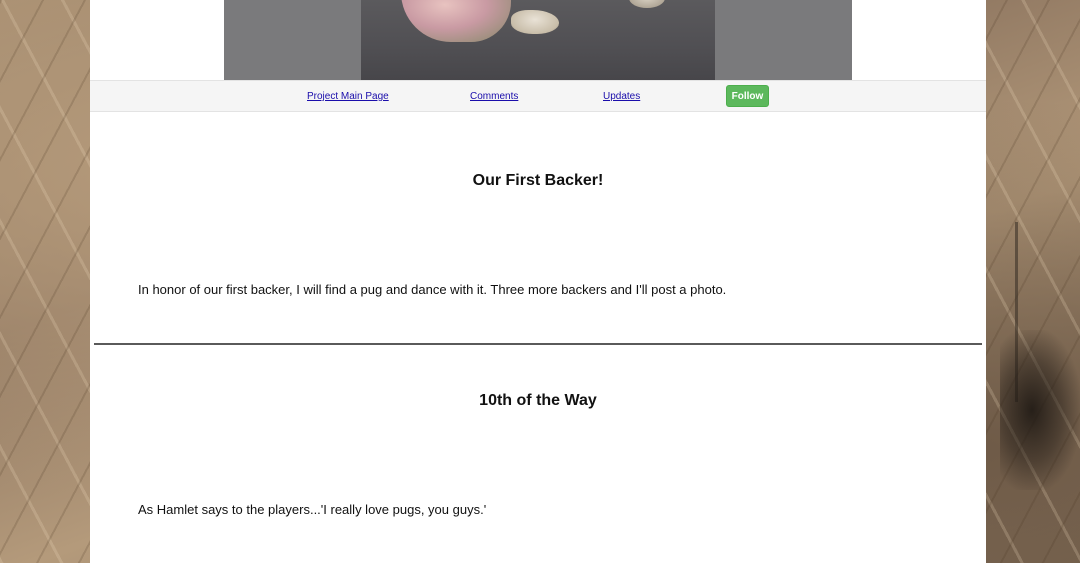 This screenshot has height=563, width=1080. I want to click on pug-paw, so click(535, 22).